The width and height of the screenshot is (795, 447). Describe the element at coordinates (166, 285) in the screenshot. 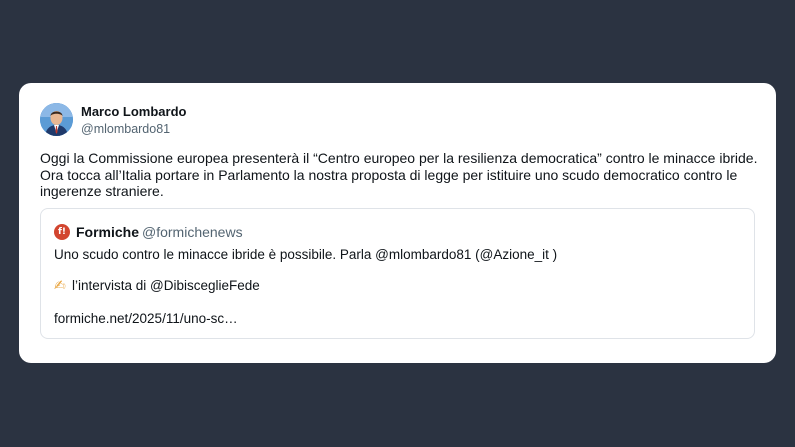

I see `quote-interview-text: l’intervista di @DibisceglieFede` at that location.